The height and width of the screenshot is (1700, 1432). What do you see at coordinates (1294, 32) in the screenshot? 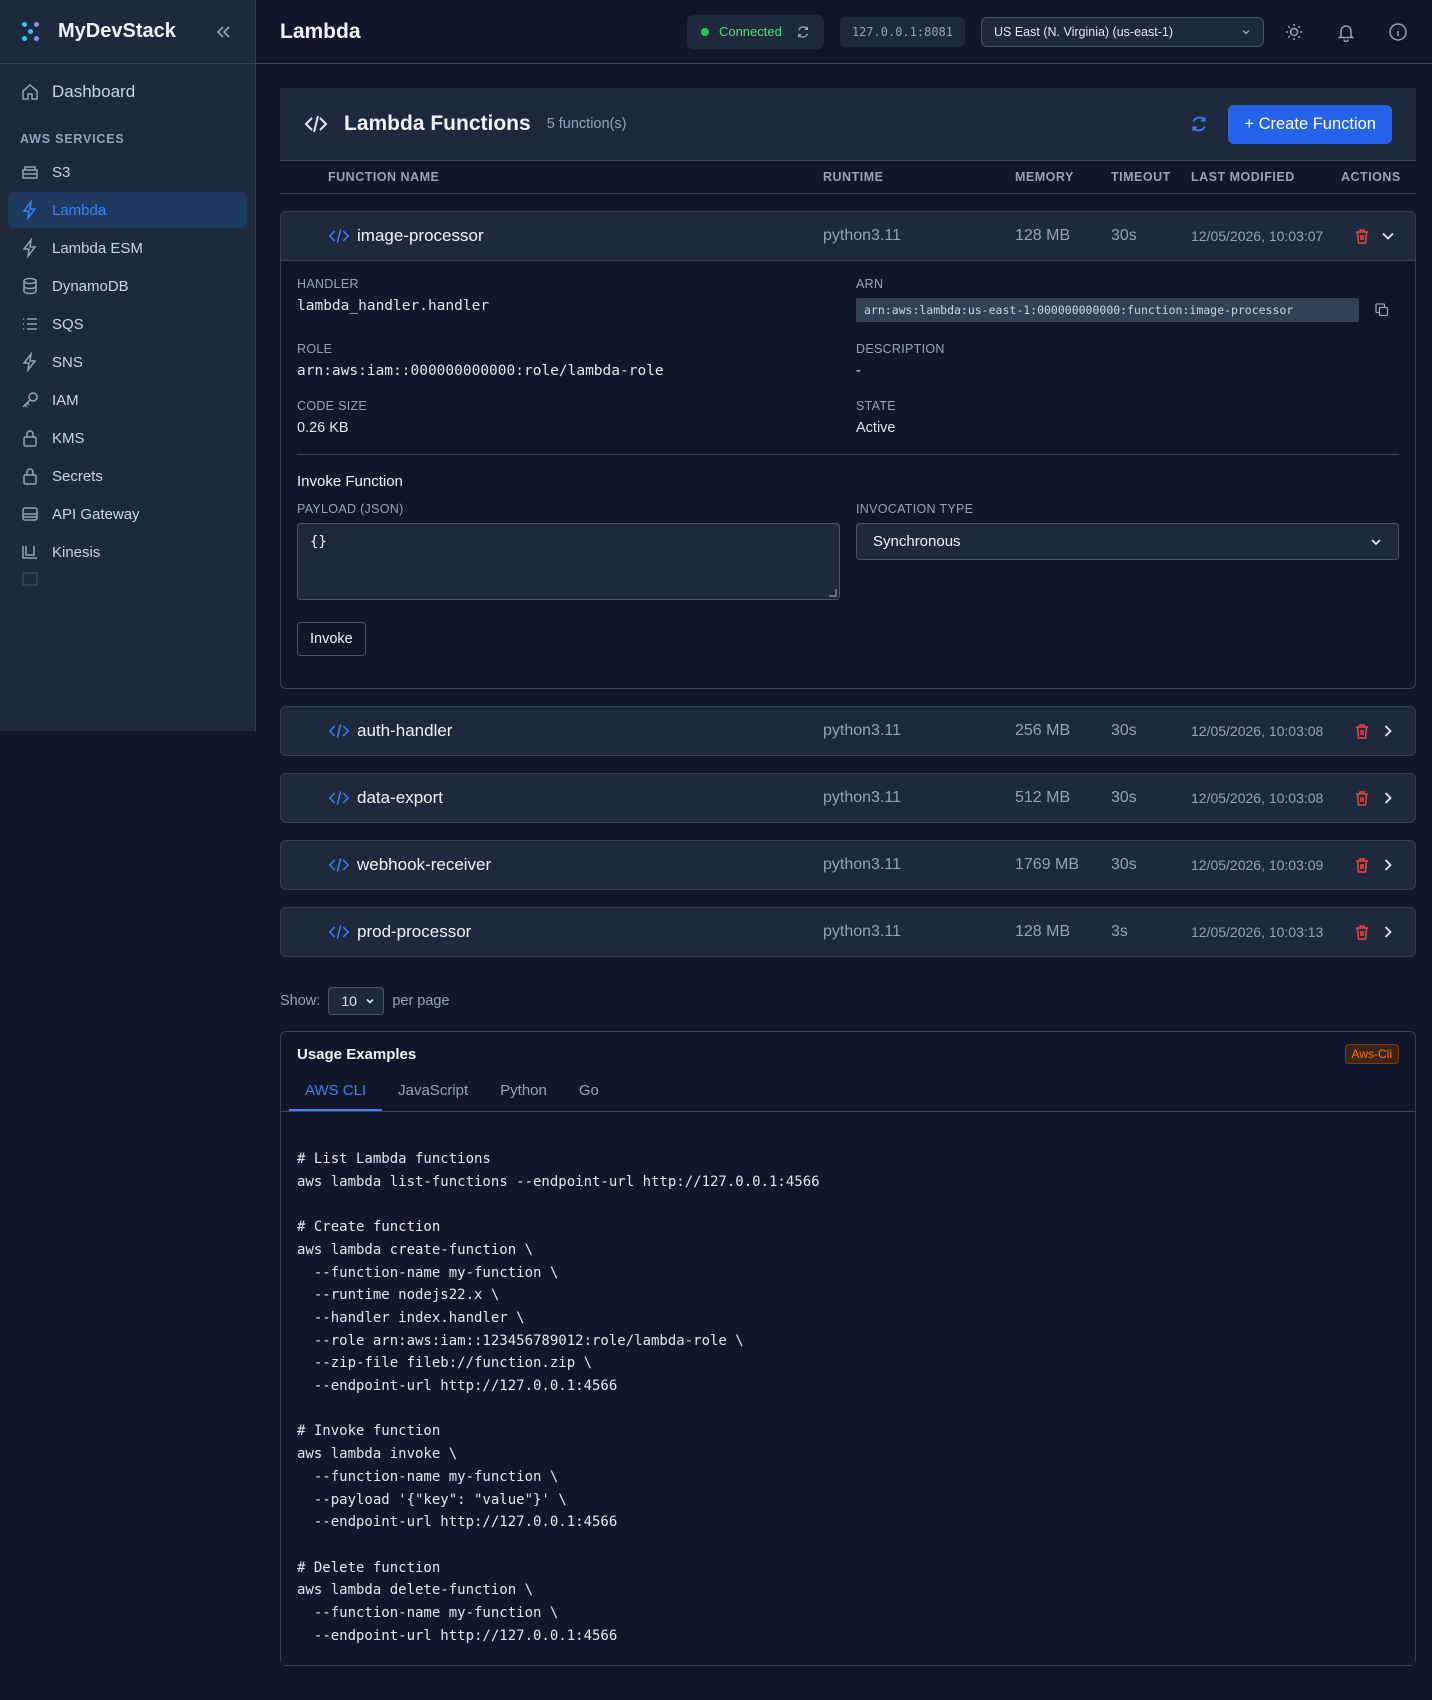
I see `theme-toggle-icon` at bounding box center [1294, 32].